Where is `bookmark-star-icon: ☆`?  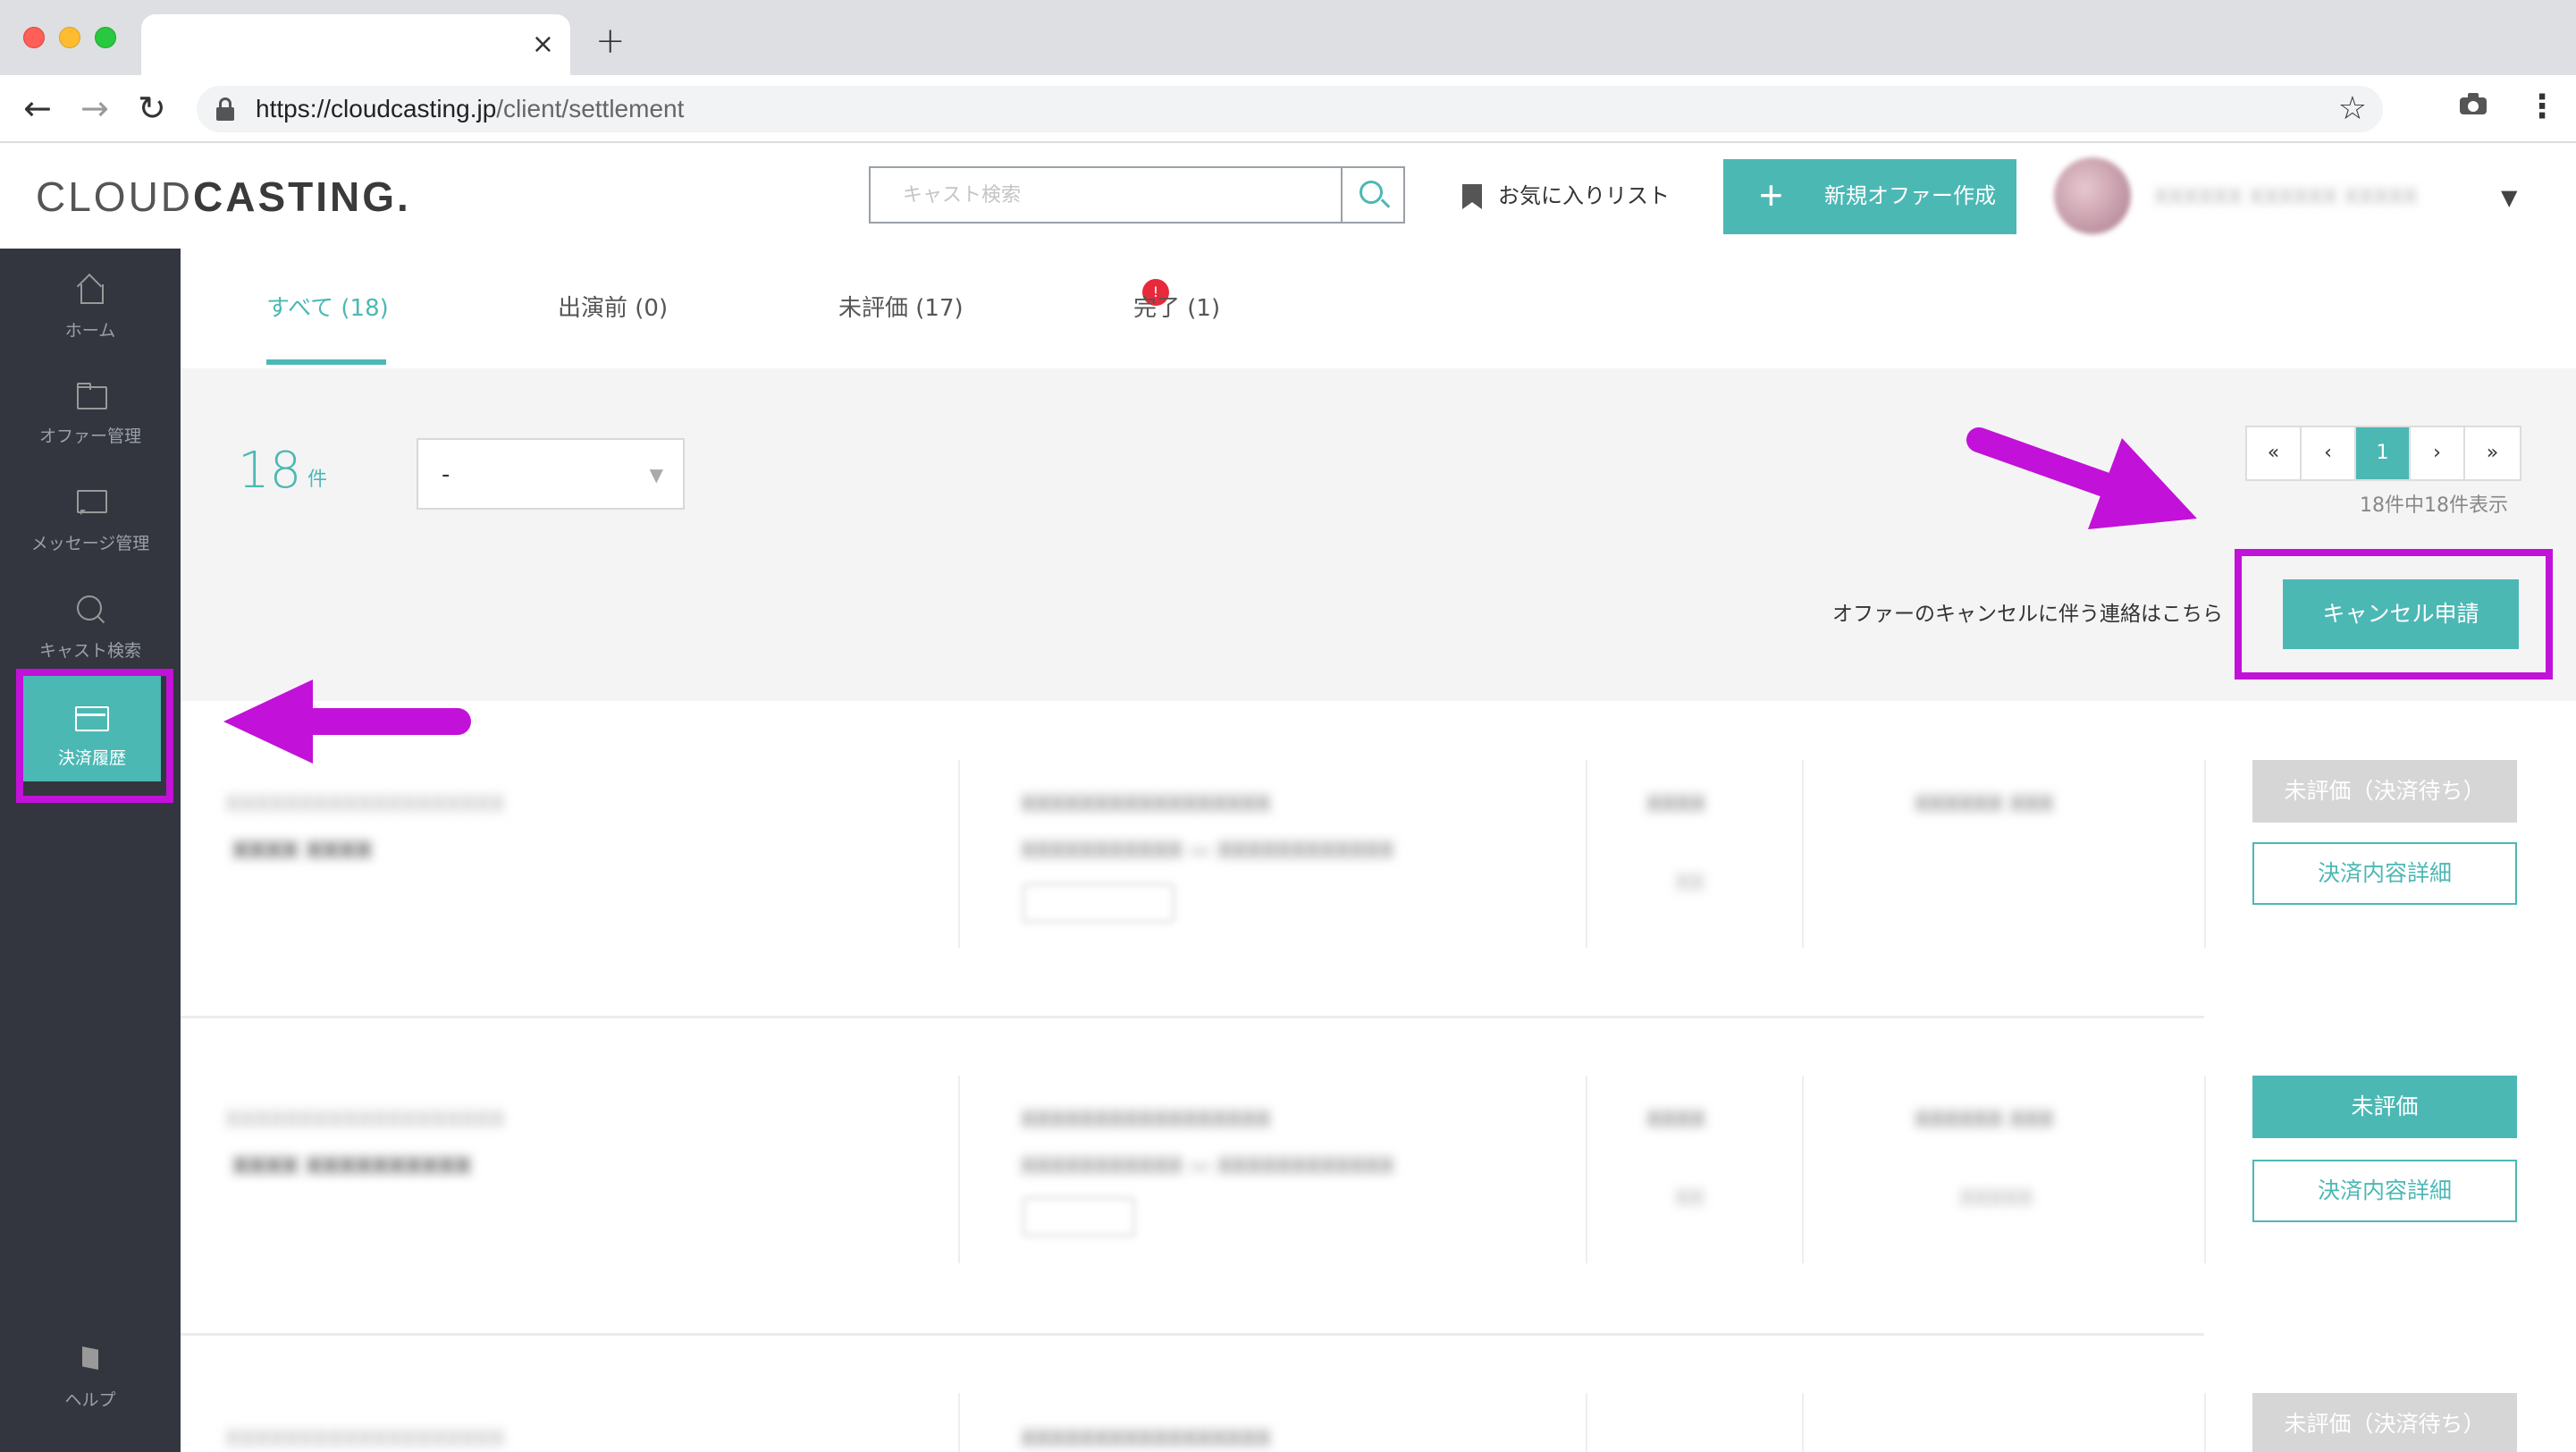
bookmark-star-icon: ☆ is located at coordinates (2353, 109).